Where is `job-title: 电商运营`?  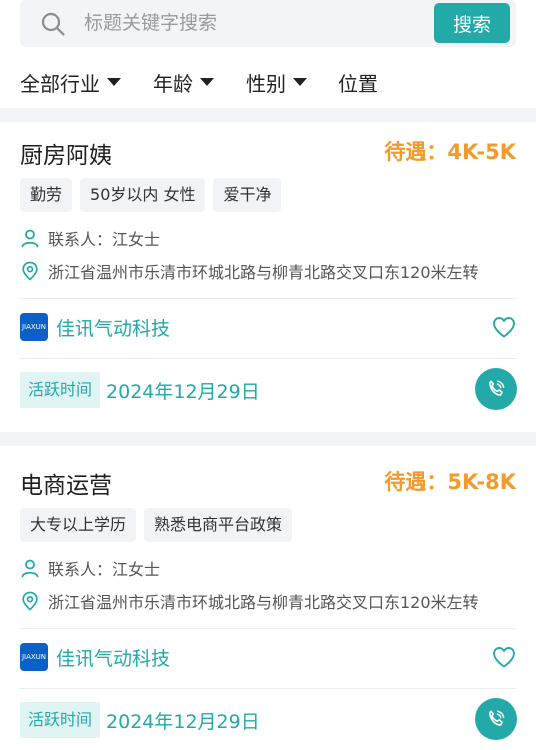 job-title: 电商运营 is located at coordinates (66, 486).